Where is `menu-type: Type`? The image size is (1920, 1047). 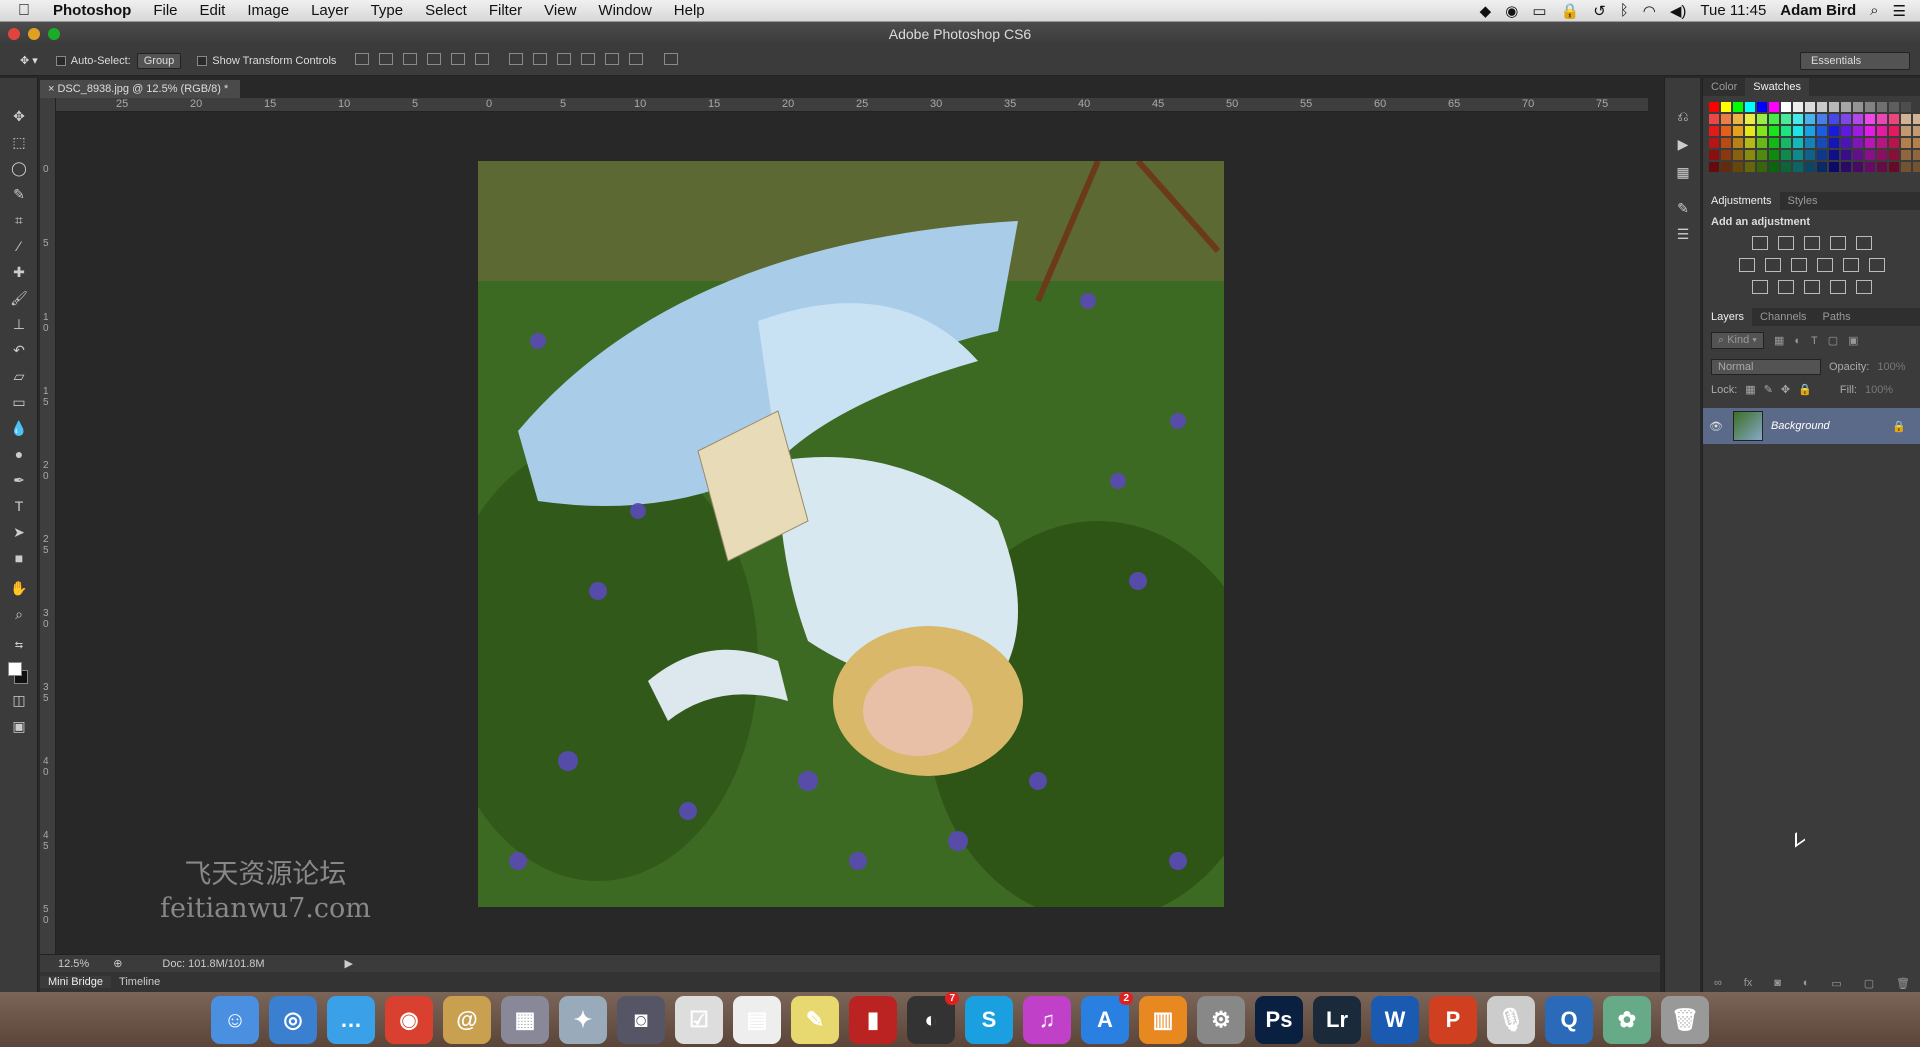
menu-type: Type is located at coordinates (387, 10).